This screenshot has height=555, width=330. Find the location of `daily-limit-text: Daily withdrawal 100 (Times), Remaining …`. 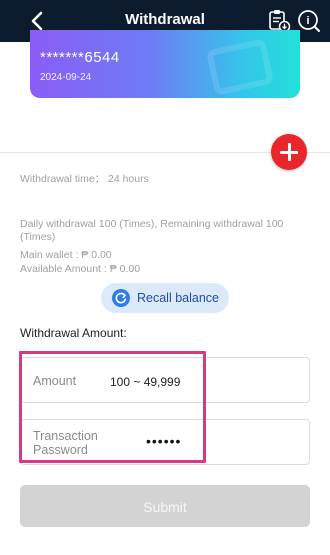

daily-limit-text: Daily withdrawal 100 (Times), Remaining … is located at coordinates (152, 230).